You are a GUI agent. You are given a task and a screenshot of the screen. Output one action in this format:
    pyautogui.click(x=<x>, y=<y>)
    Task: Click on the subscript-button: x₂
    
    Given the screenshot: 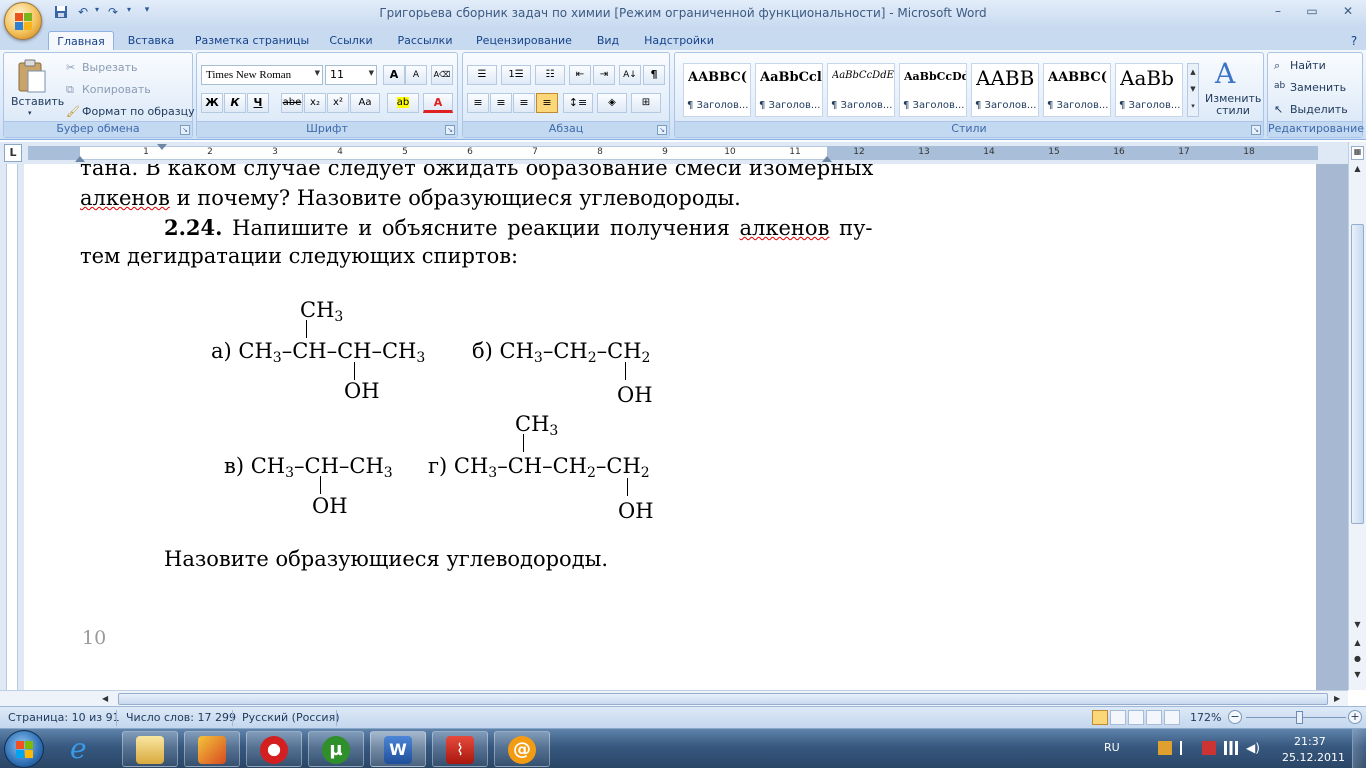 What is the action you would take?
    pyautogui.click(x=315, y=103)
    